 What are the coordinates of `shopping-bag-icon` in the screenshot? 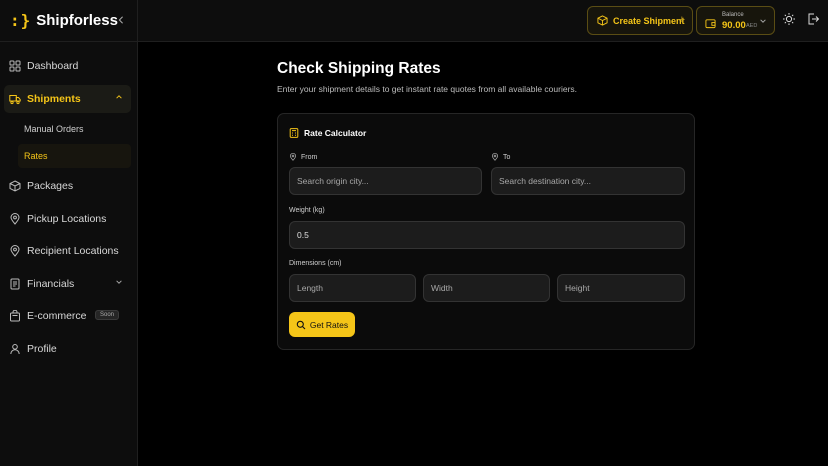 It's located at (15, 316).